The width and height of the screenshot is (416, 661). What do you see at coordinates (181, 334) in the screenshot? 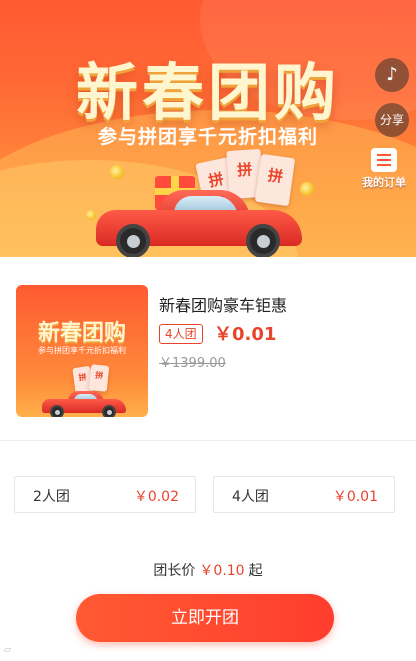
I see `group-size-badge: 4人团` at bounding box center [181, 334].